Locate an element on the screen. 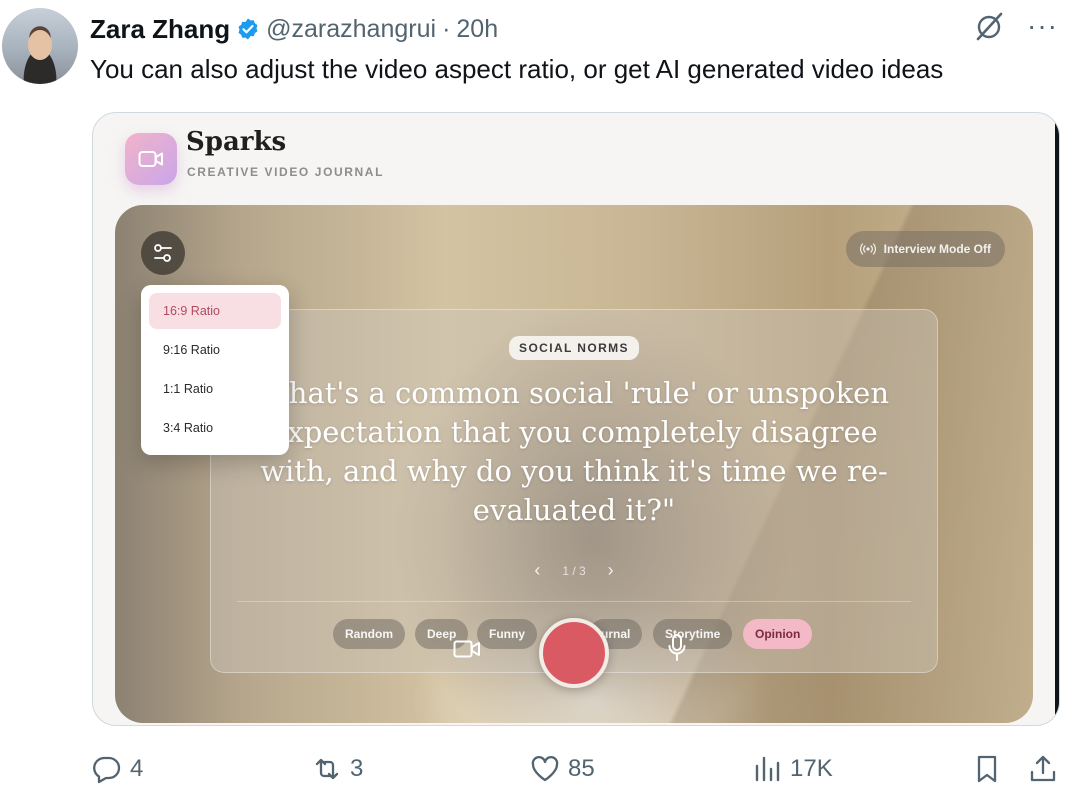  reply-action: 4 is located at coordinates (117, 769).